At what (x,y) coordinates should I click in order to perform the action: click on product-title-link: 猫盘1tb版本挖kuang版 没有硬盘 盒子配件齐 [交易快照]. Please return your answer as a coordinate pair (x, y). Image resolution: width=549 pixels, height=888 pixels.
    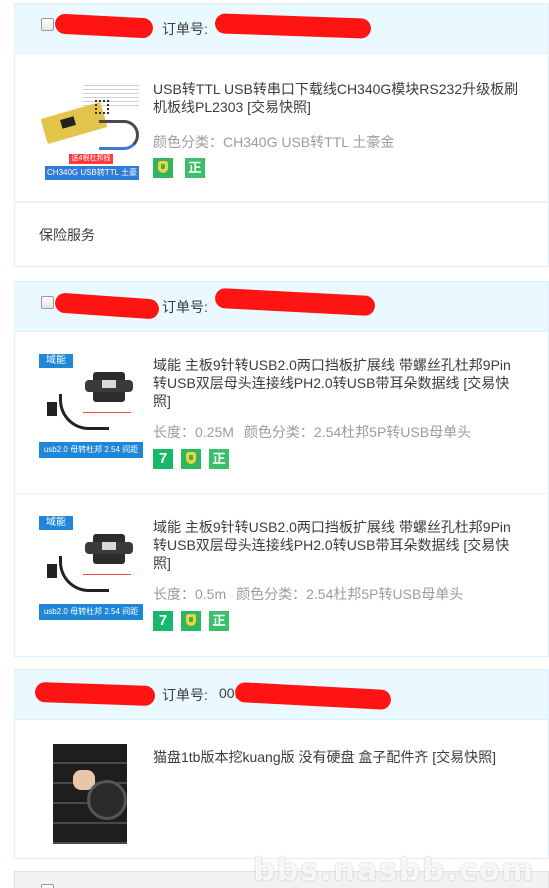
    Looking at the image, I should click on (338, 757).